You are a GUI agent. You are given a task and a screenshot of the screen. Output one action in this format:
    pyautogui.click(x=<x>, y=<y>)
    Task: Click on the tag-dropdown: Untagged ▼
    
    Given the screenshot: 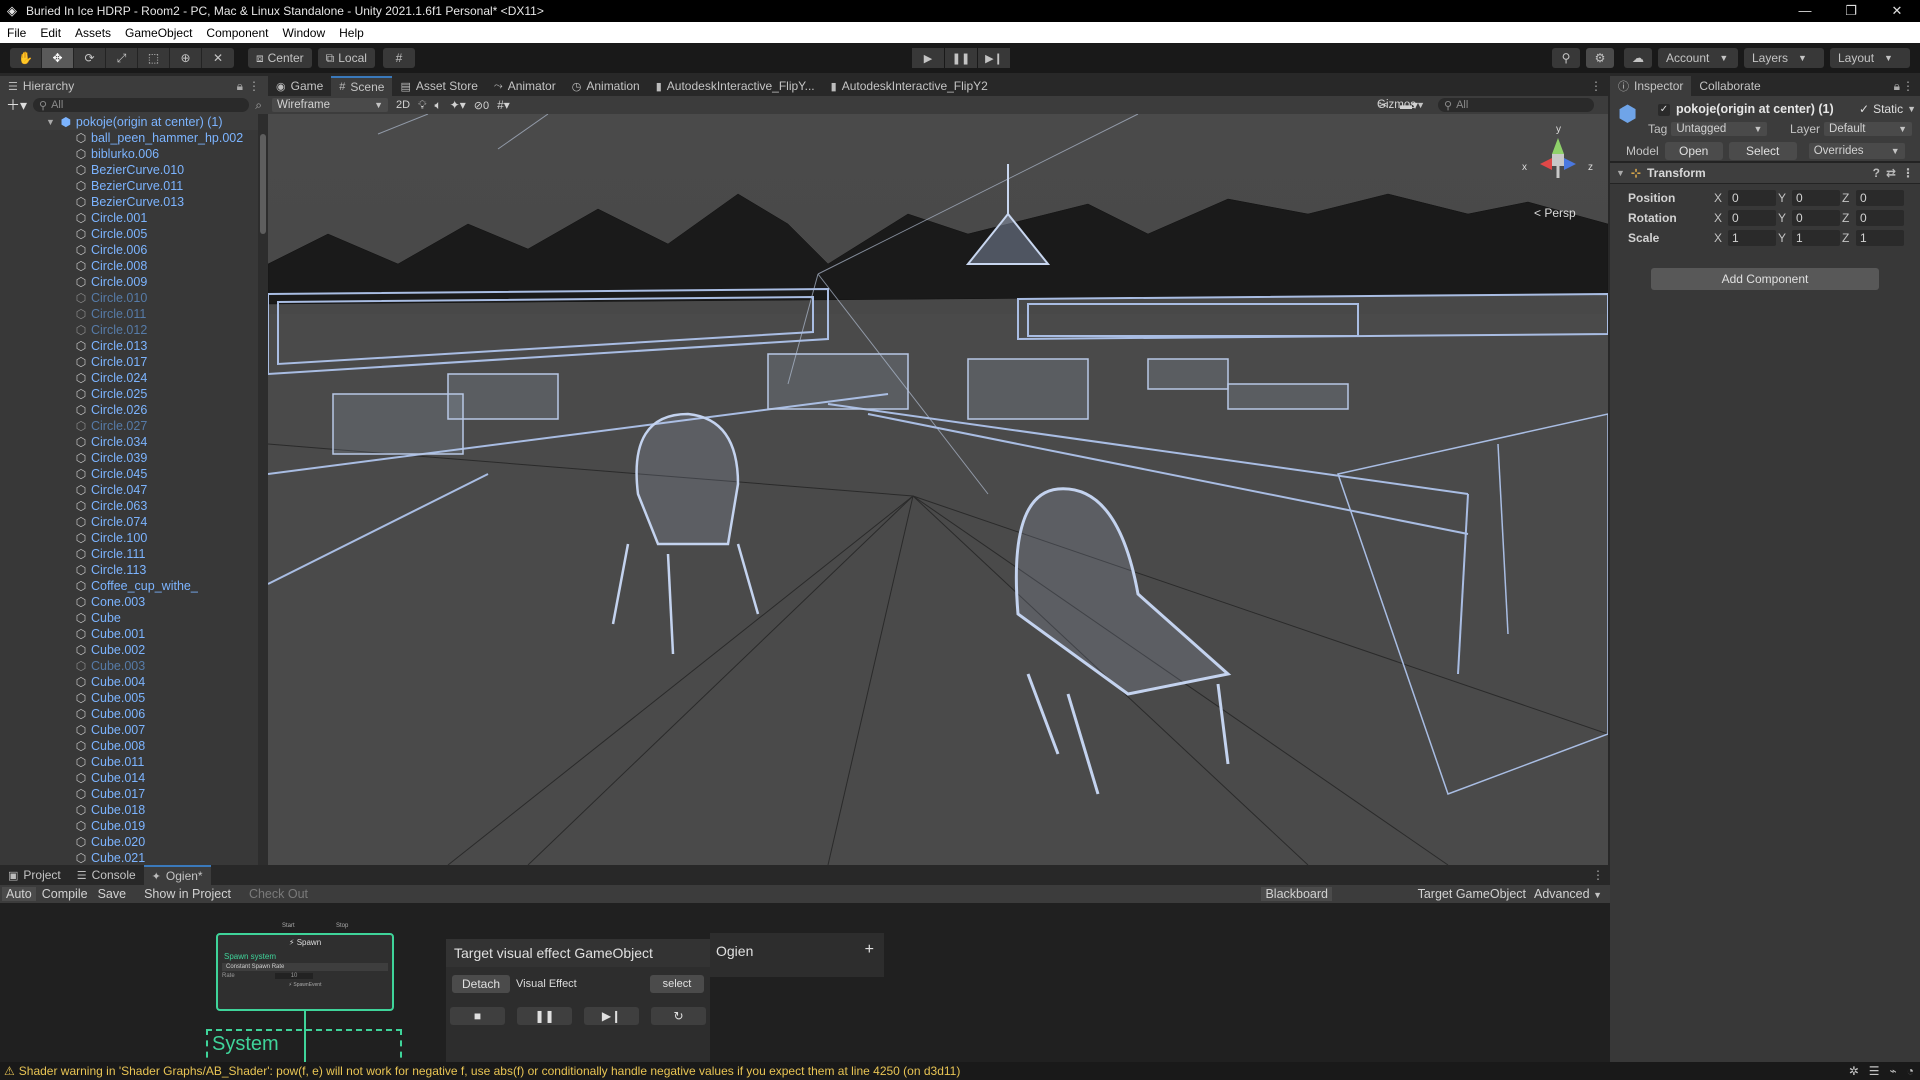 What is the action you would take?
    pyautogui.click(x=1719, y=129)
    